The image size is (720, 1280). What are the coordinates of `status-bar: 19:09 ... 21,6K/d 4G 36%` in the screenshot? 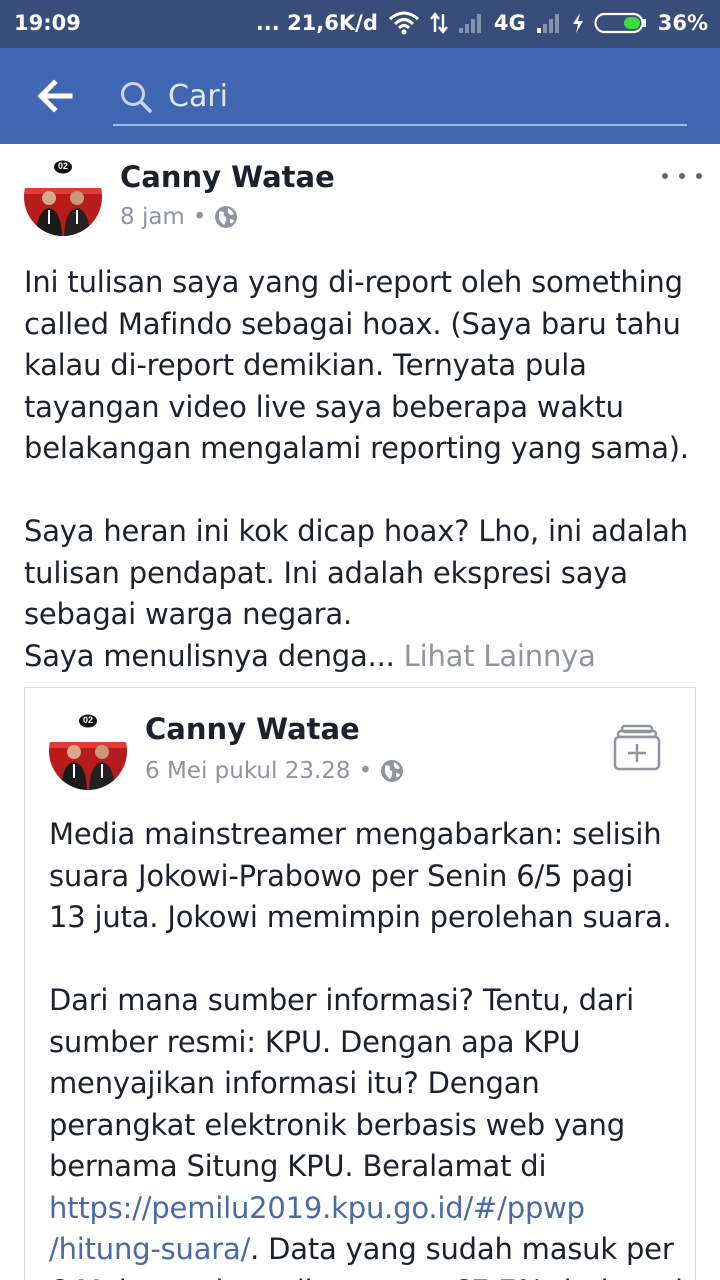 It's located at (360, 24).